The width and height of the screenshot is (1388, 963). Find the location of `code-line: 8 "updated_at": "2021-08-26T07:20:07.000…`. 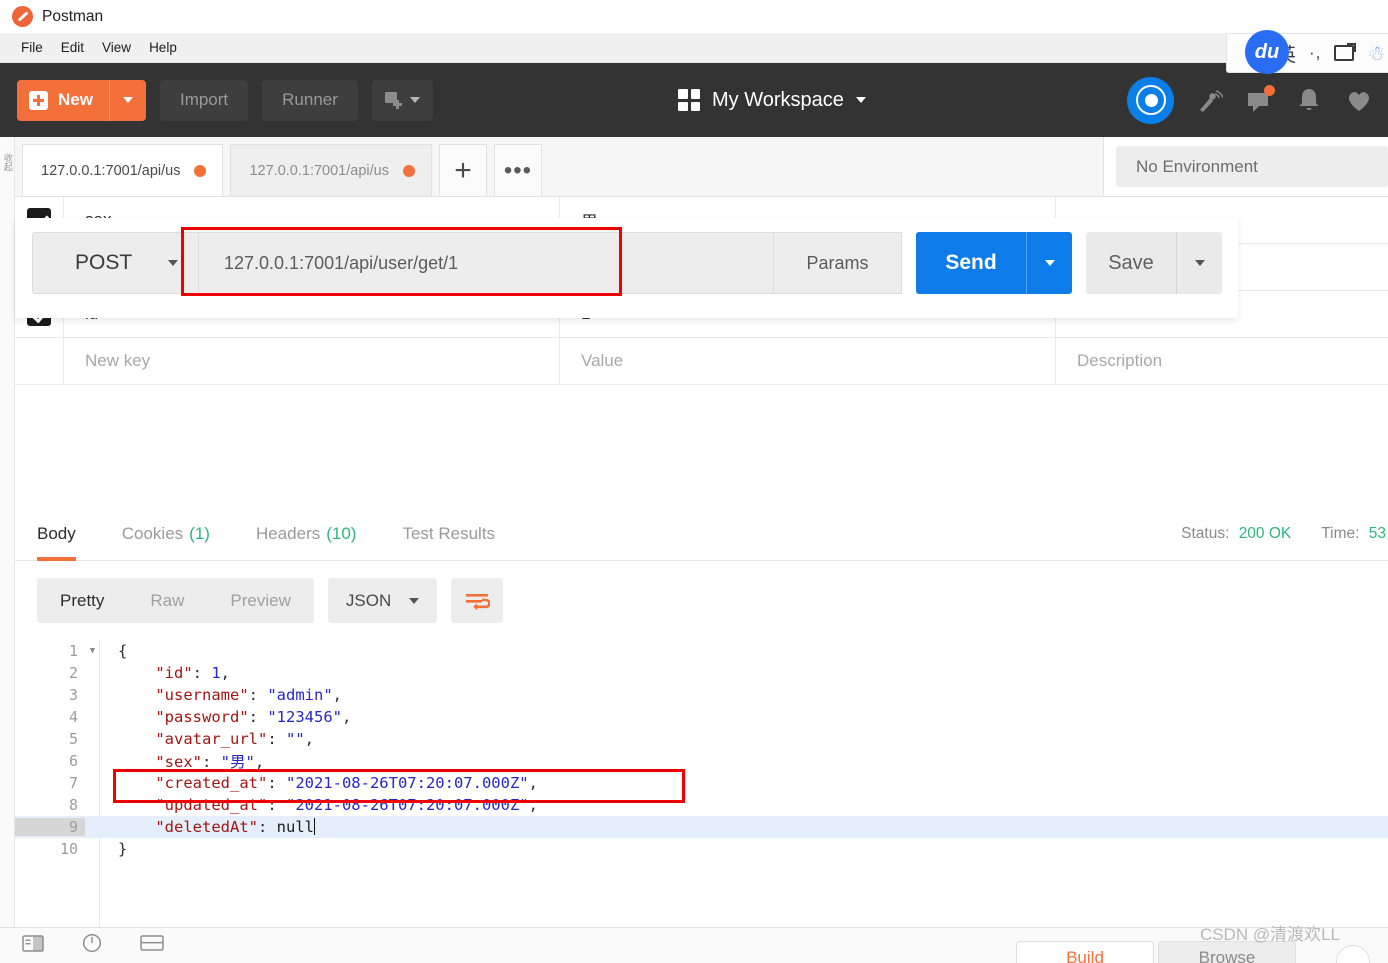

code-line: 8 "updated_at": "2021-08-26T07:20:07.000… is located at coordinates (701, 805).